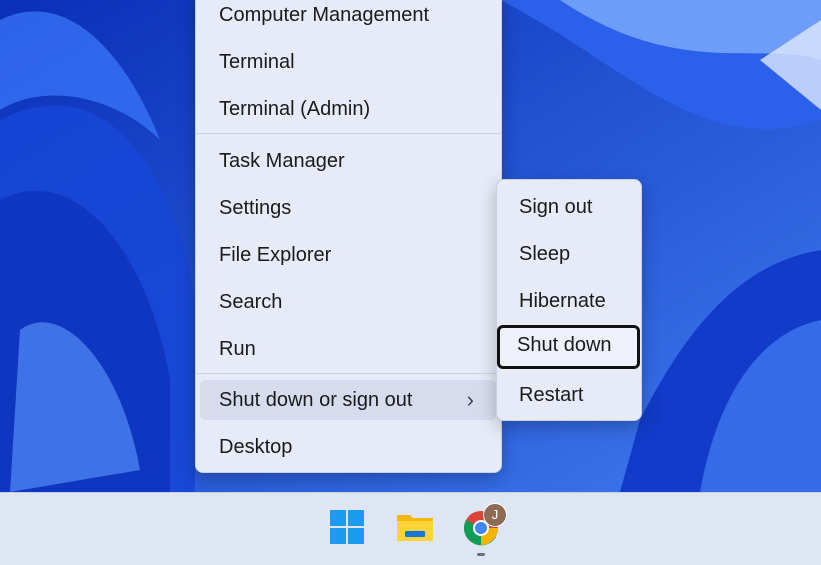 This screenshot has width=821, height=565. What do you see at coordinates (568, 347) in the screenshot?
I see `submenu-item-shut-down: Shut down` at bounding box center [568, 347].